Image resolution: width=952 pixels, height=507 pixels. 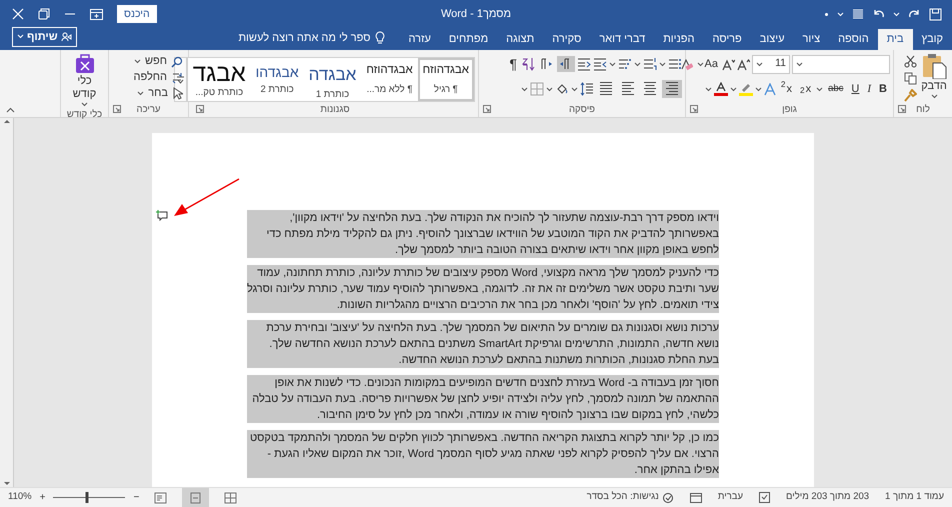 What do you see at coordinates (44, 36) in the screenshot?
I see `share-button: שיתוף` at bounding box center [44, 36].